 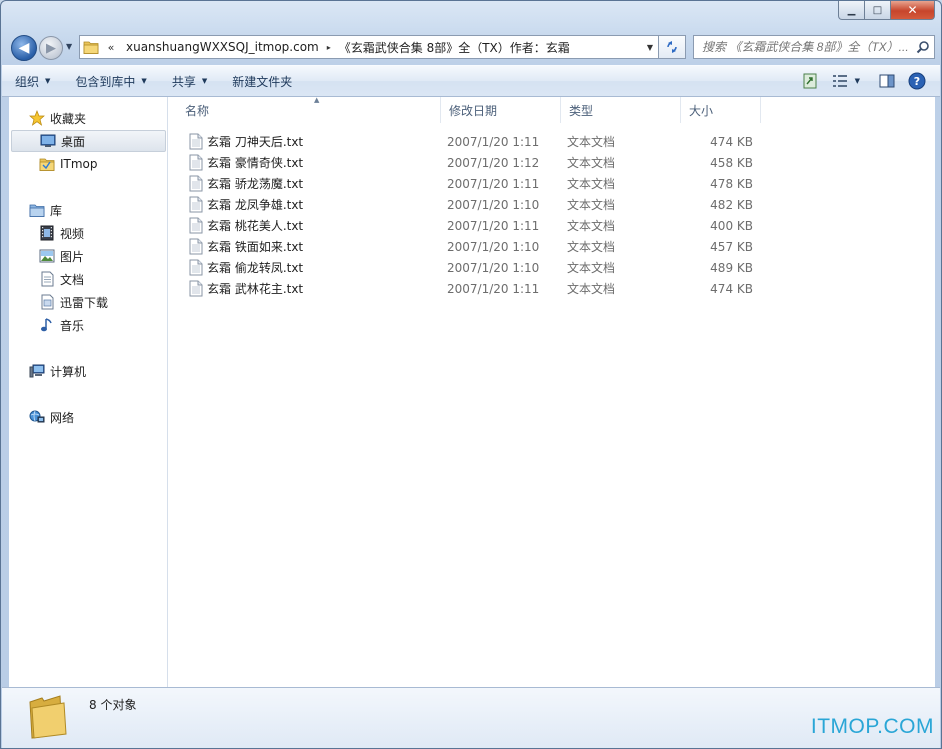 I want to click on sidebar-item-label: 视频, so click(x=72, y=233).